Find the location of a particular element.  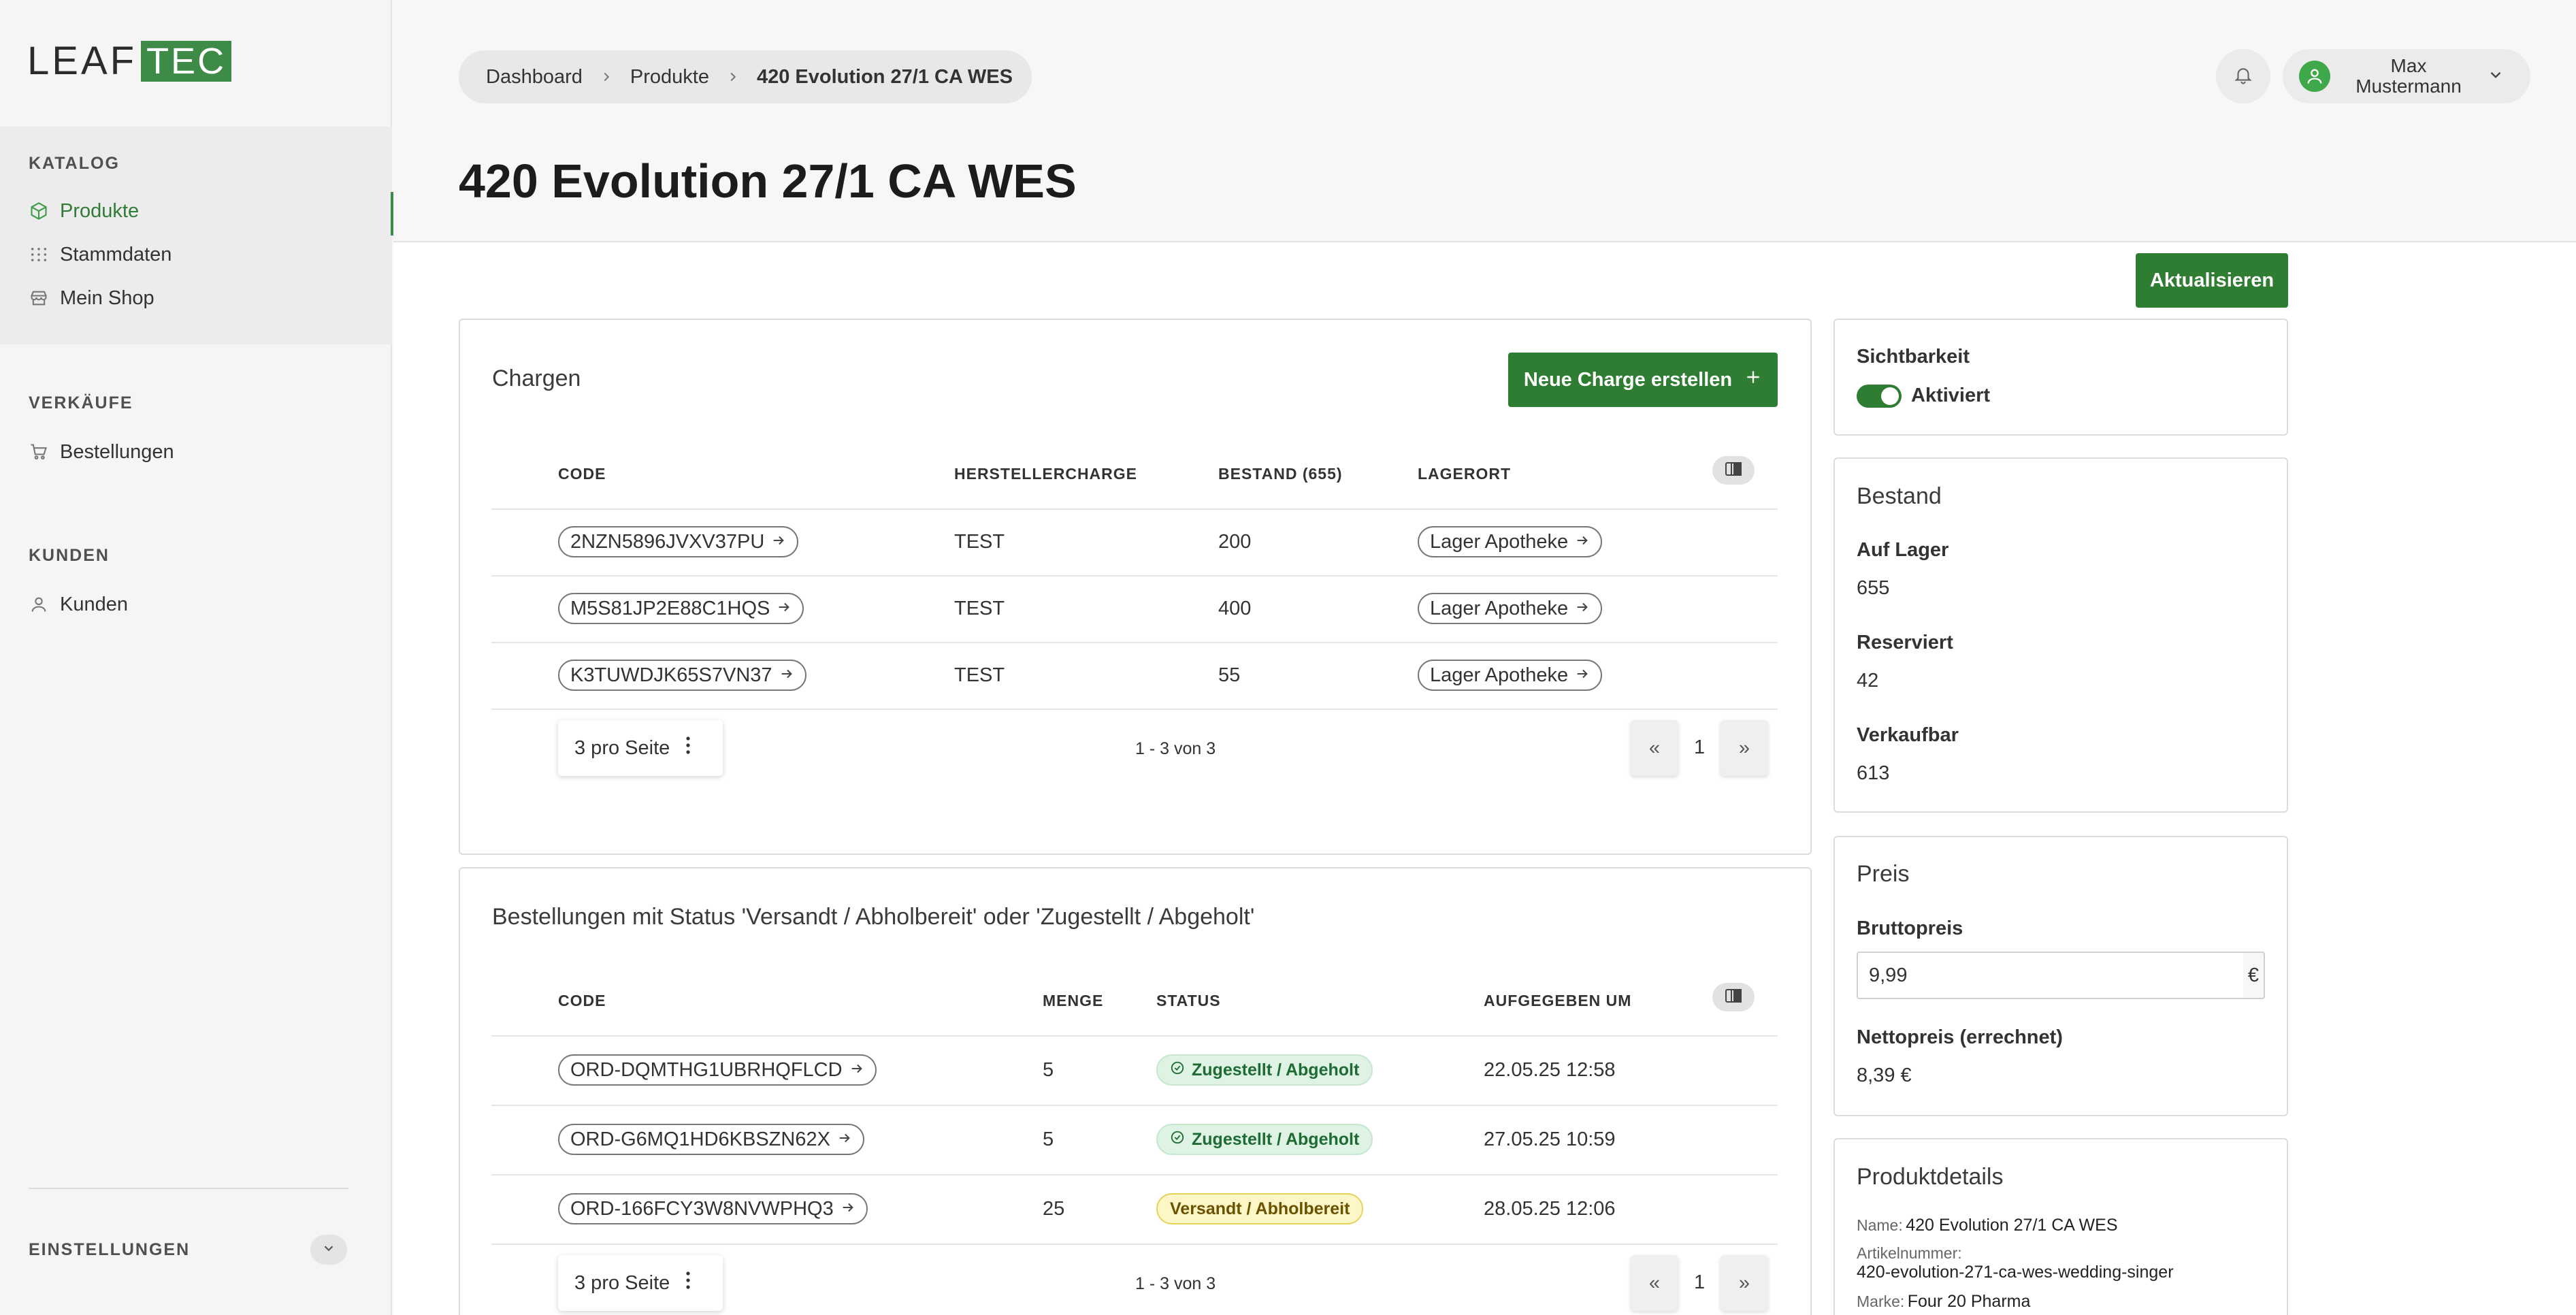

user-menu-button: Max Mustermann is located at coordinates (2406, 76).